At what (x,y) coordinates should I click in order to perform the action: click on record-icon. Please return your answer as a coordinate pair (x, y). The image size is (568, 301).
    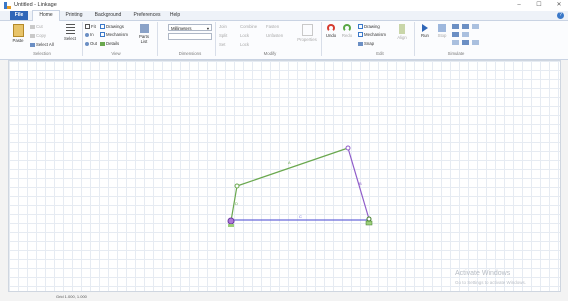
    Looking at the image, I should click on (465, 42).